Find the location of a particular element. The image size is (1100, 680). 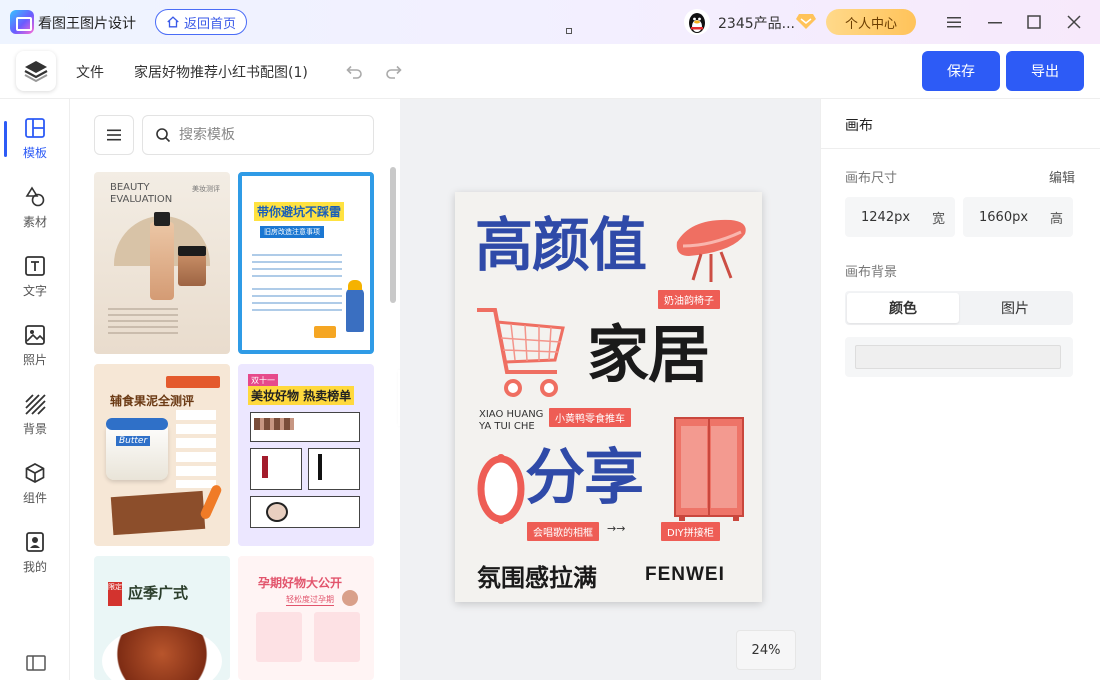

note-card-decor is located at coordinates (158, 513).